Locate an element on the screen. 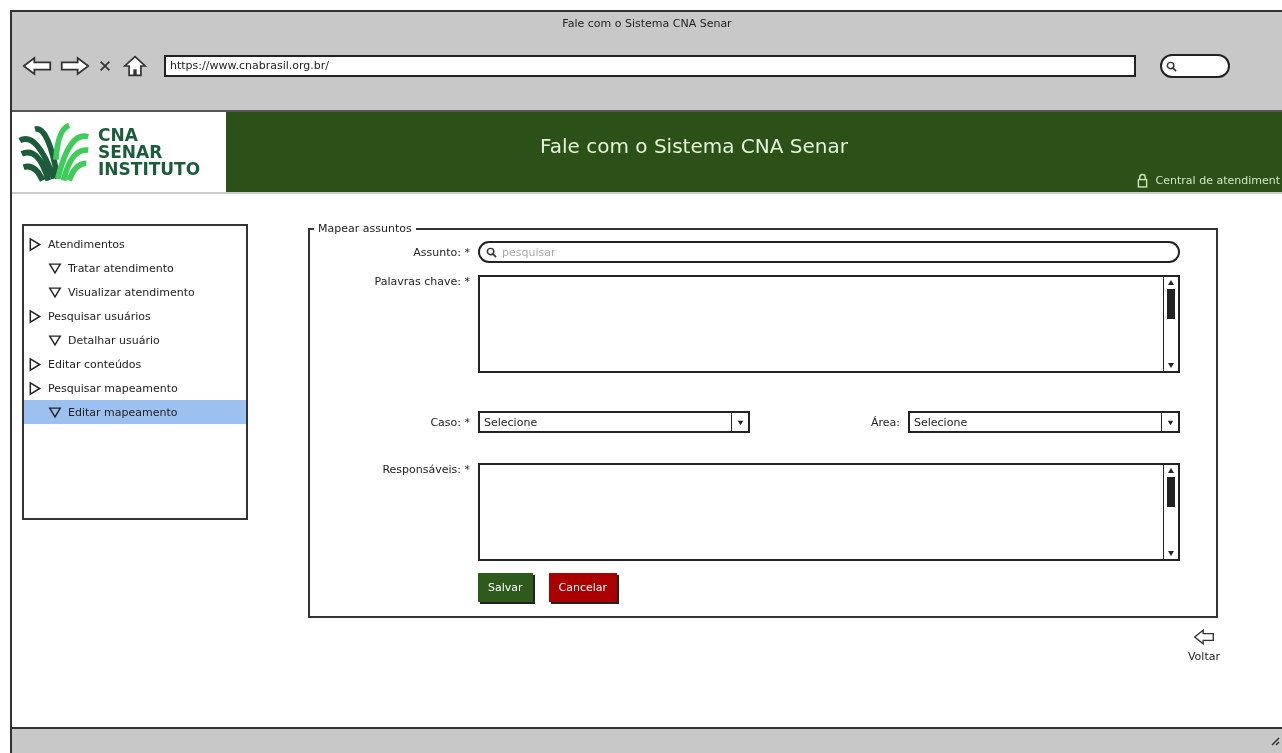 The width and height of the screenshot is (1282, 753). field-label: Área: is located at coordinates (884, 422).